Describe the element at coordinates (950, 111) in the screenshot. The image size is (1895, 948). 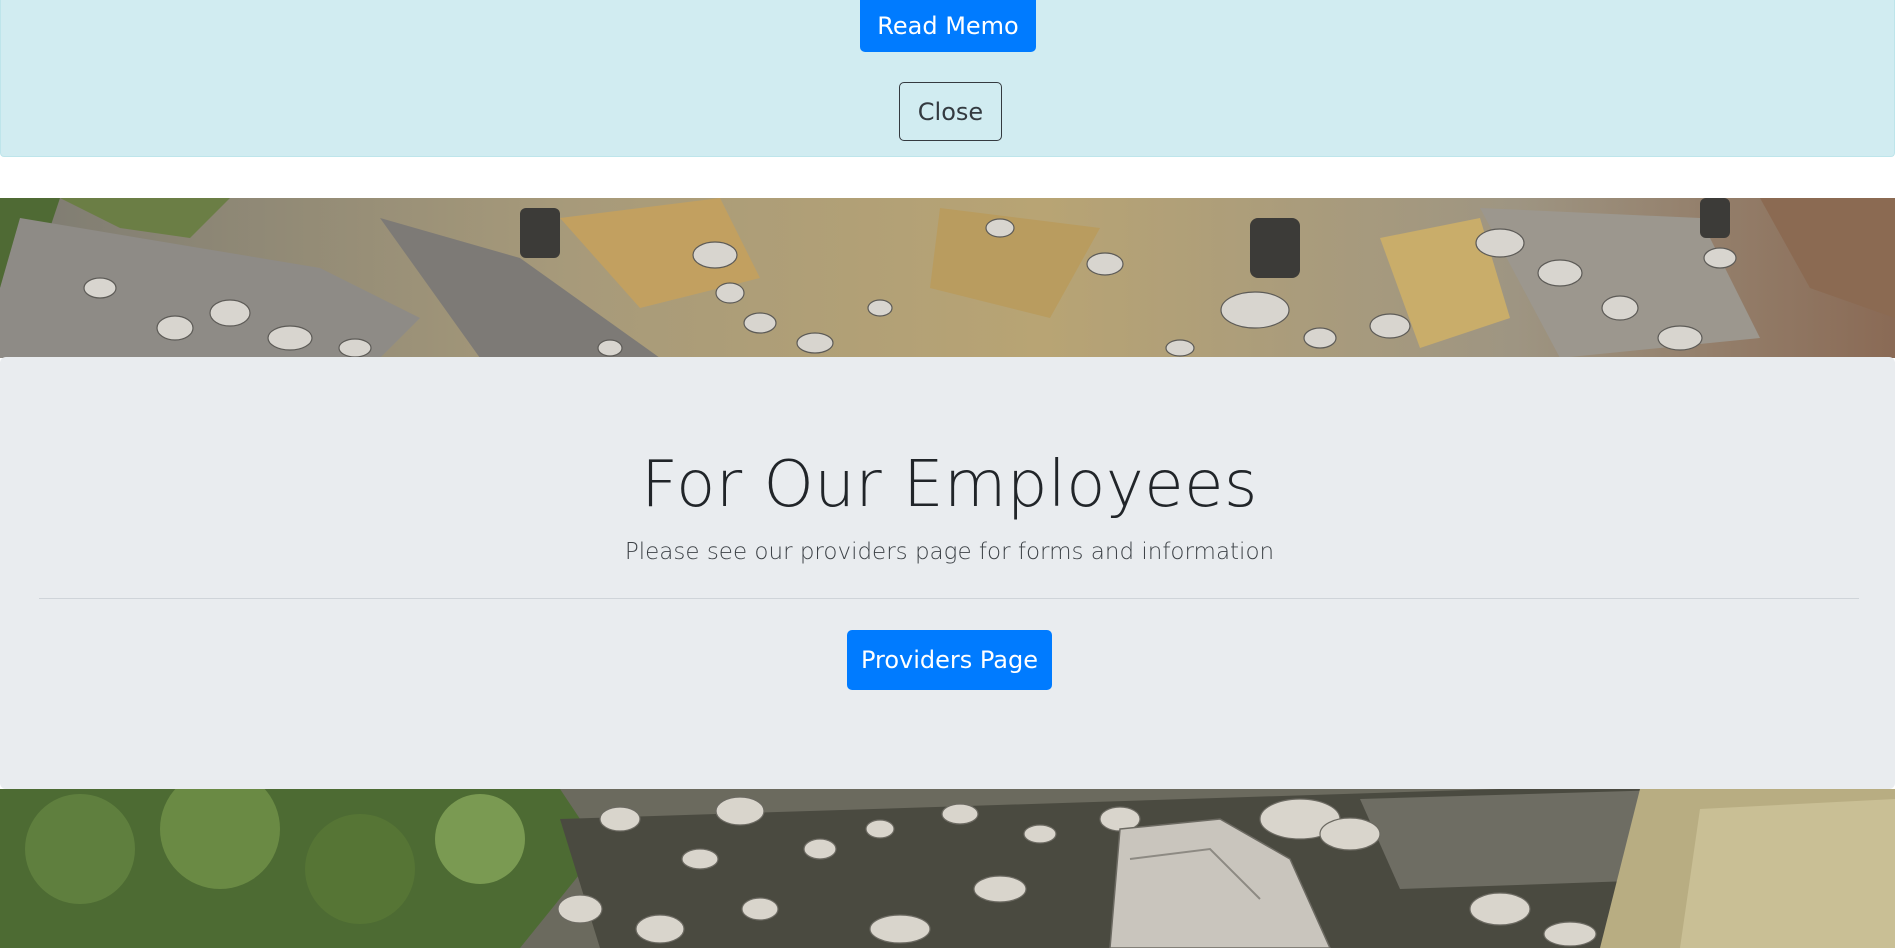
I see `close-button: Close` at that location.